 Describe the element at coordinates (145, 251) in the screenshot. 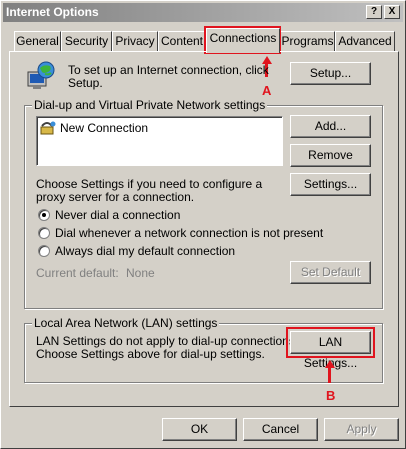

I see `radio-always-dial-label: Always dial my default connection` at that location.